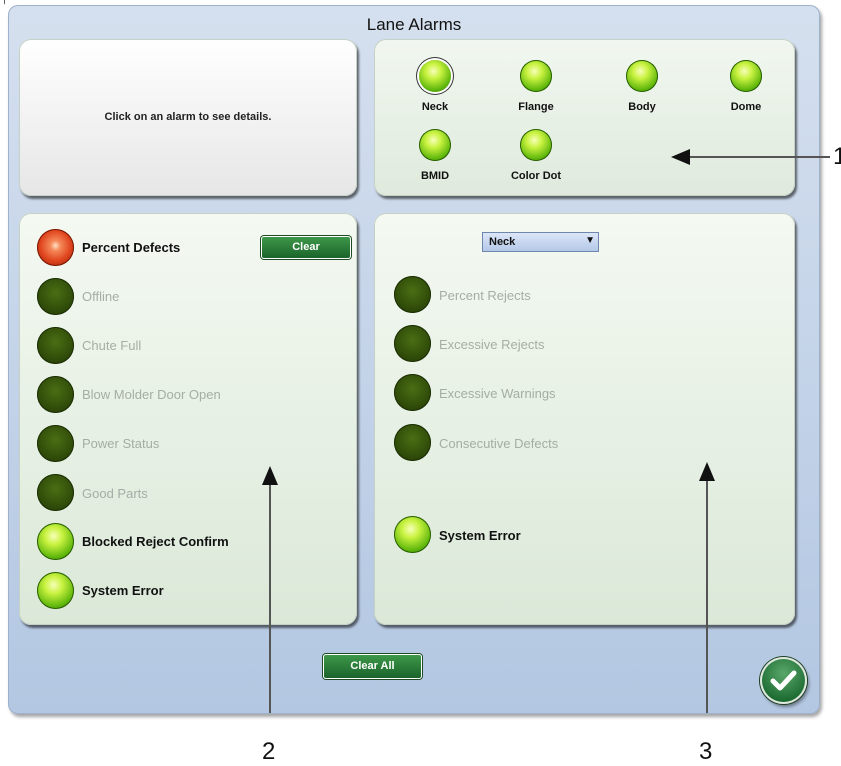 Image resolution: width=841 pixels, height=766 pixels. What do you see at coordinates (435, 107) in the screenshot?
I see `alarm-label-neck: Neck` at bounding box center [435, 107].